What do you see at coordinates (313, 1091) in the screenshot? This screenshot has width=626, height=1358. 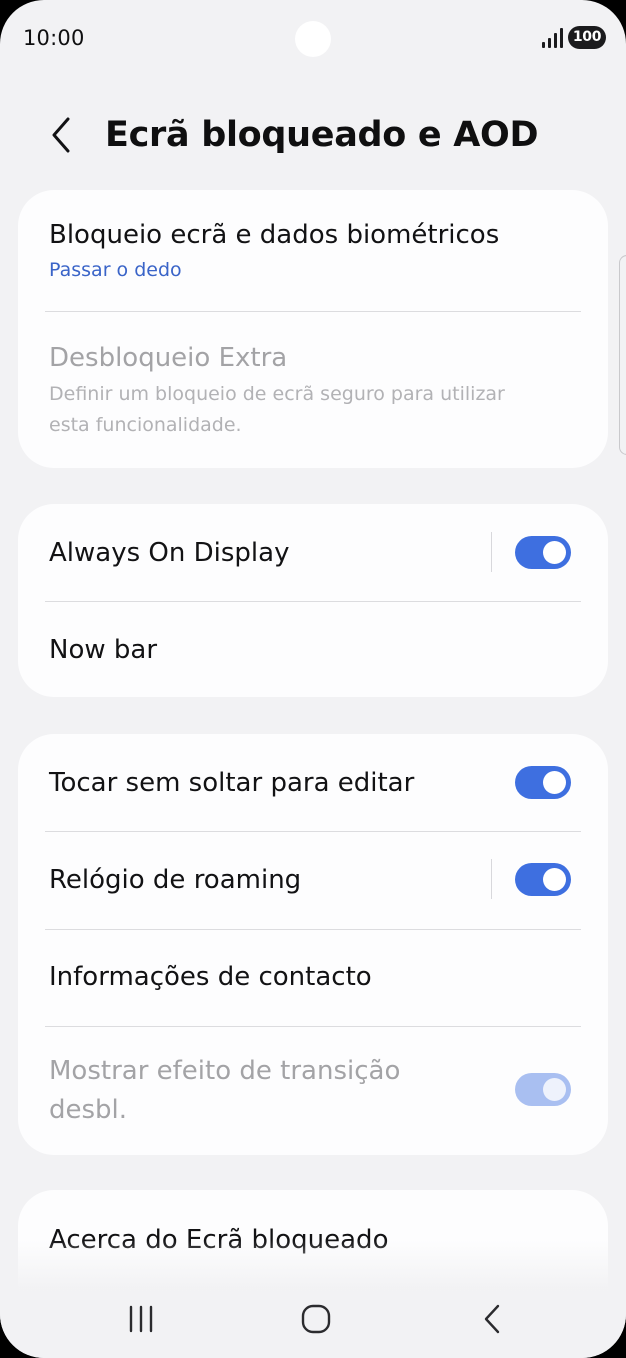 I see `unlock-transition-effect-item: Mostrar efeito de transição desbl.` at bounding box center [313, 1091].